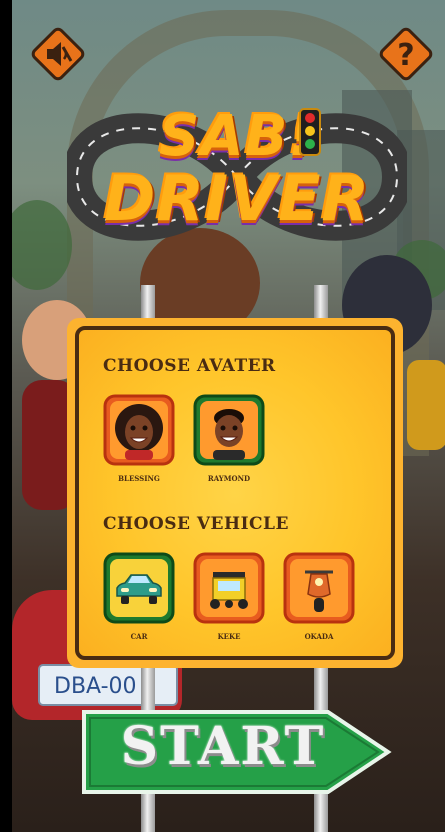 This screenshot has height=832, width=445. I want to click on logo-title-line2: DRIVER, so click(237, 198).